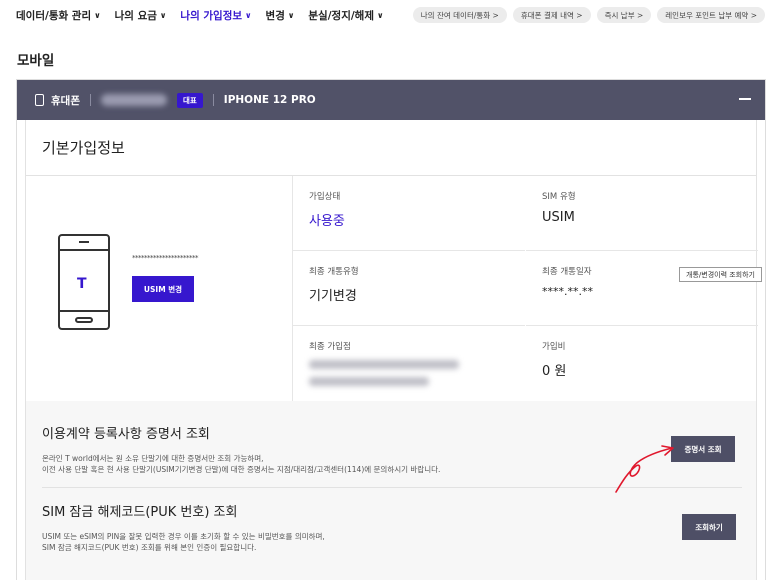 This screenshot has width=773, height=580. What do you see at coordinates (745, 99) in the screenshot?
I see `collapse-minus-icon` at bounding box center [745, 99].